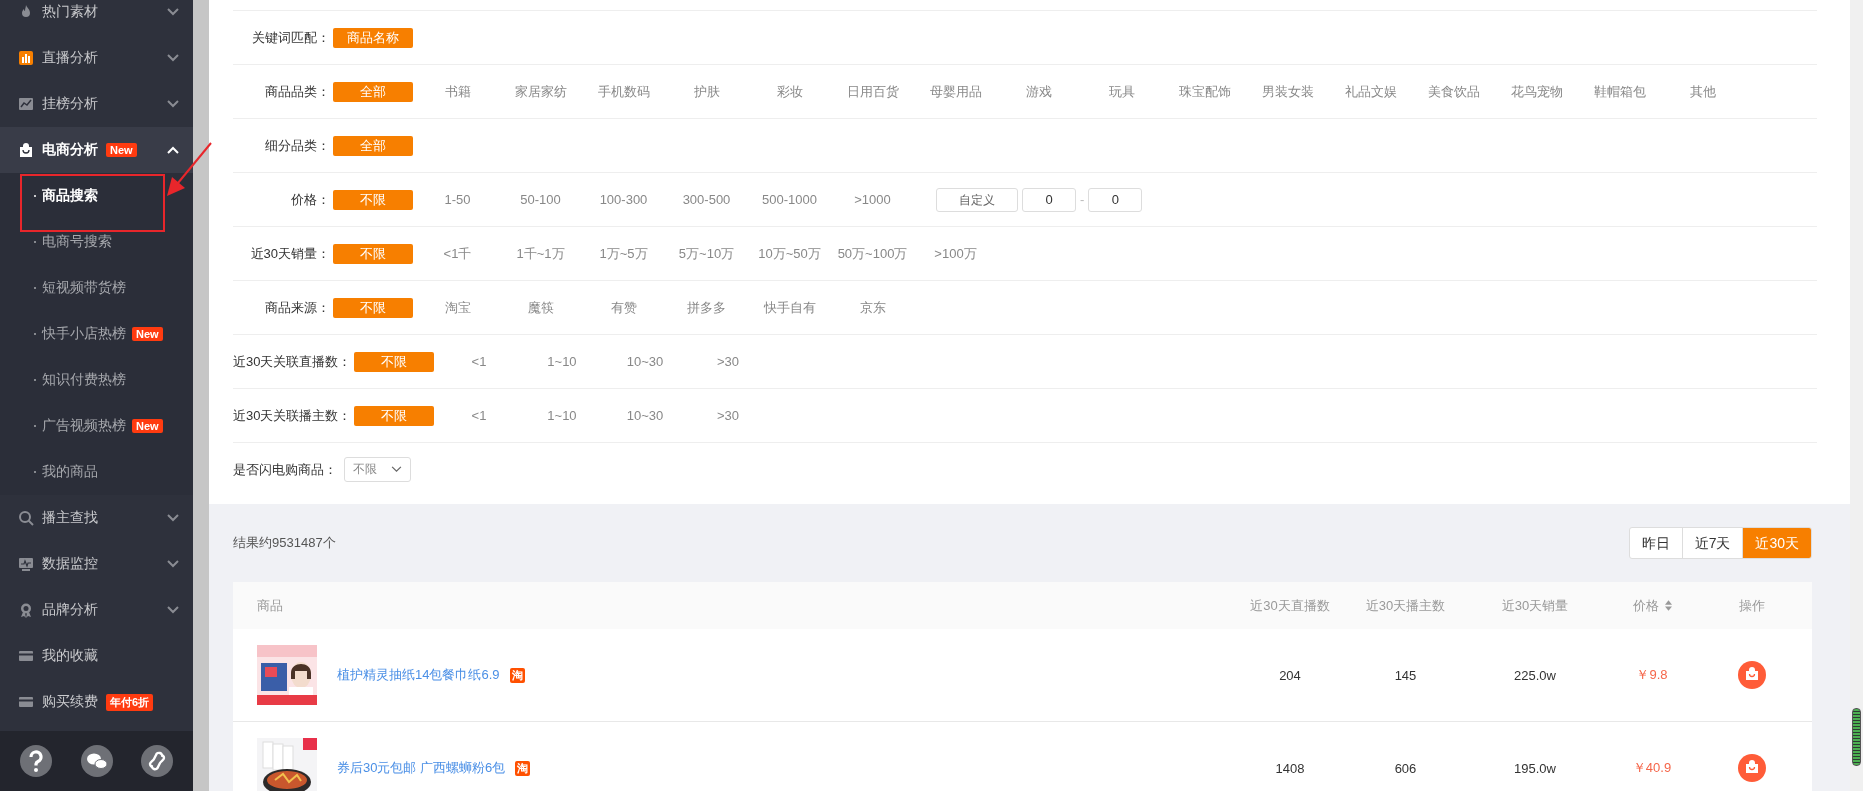  I want to click on filter-option: 花鸟宠物, so click(1536, 91).